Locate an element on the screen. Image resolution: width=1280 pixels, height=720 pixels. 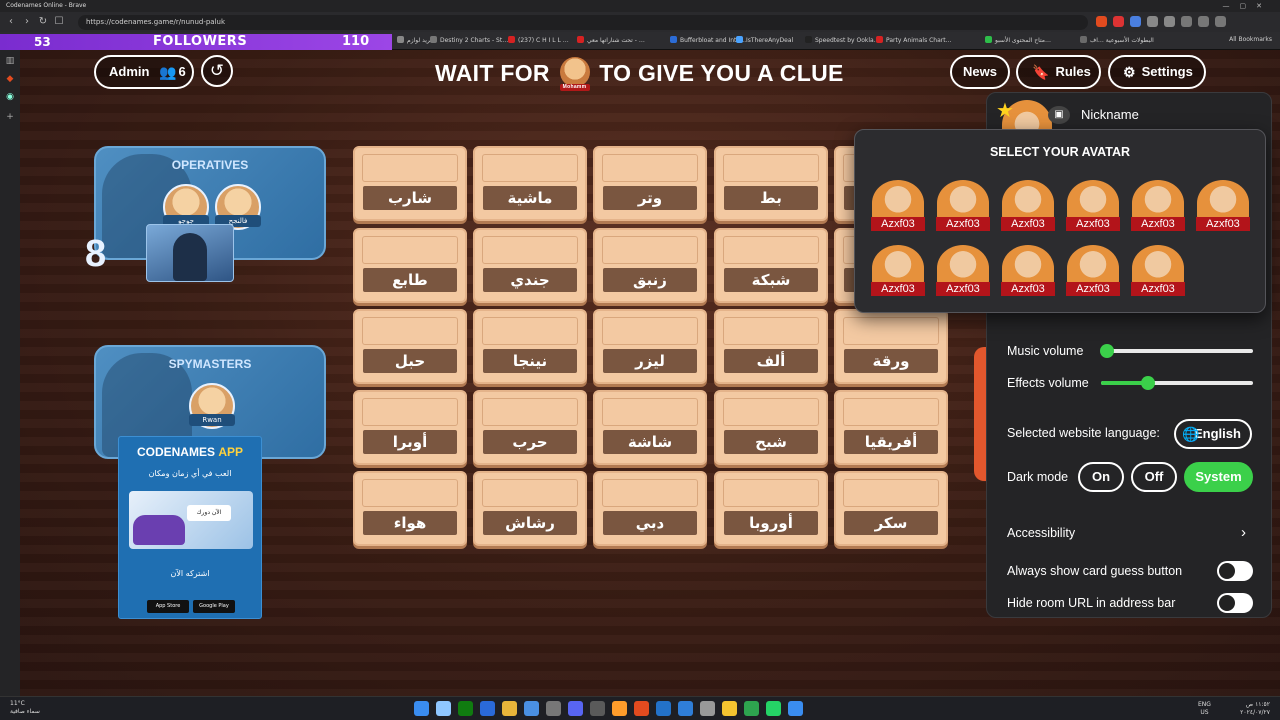
word-card: زنبق is located at coordinates (650, 265).